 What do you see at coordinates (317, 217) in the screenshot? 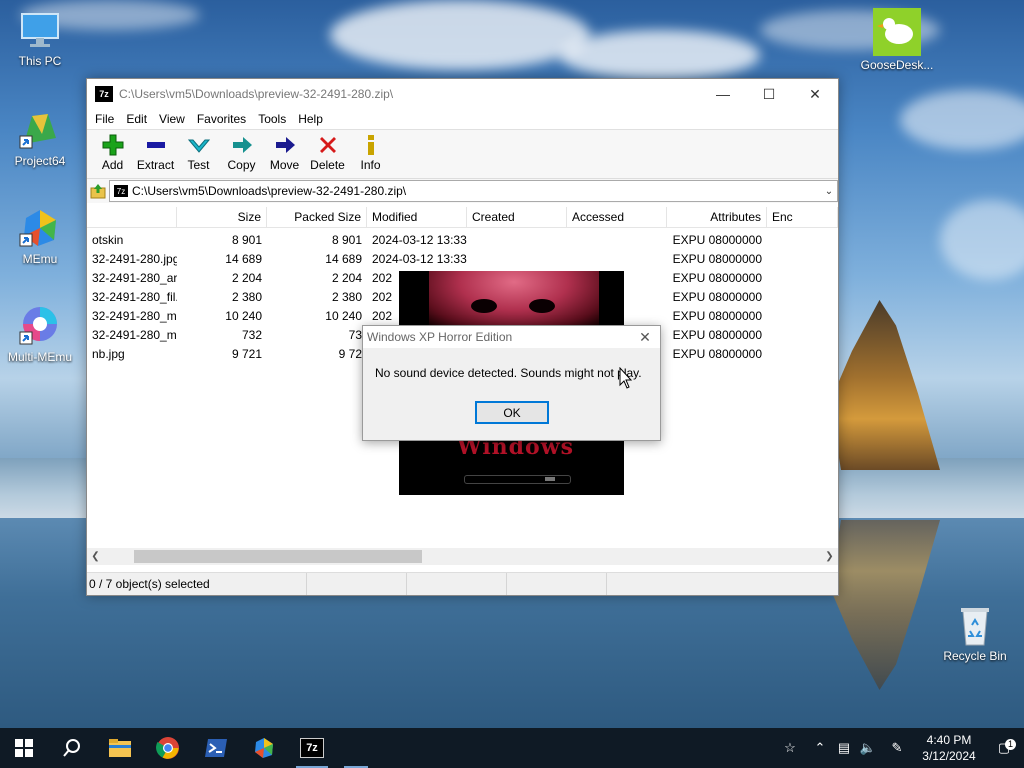
I see `column-packed-size: Packed Size` at bounding box center [317, 217].